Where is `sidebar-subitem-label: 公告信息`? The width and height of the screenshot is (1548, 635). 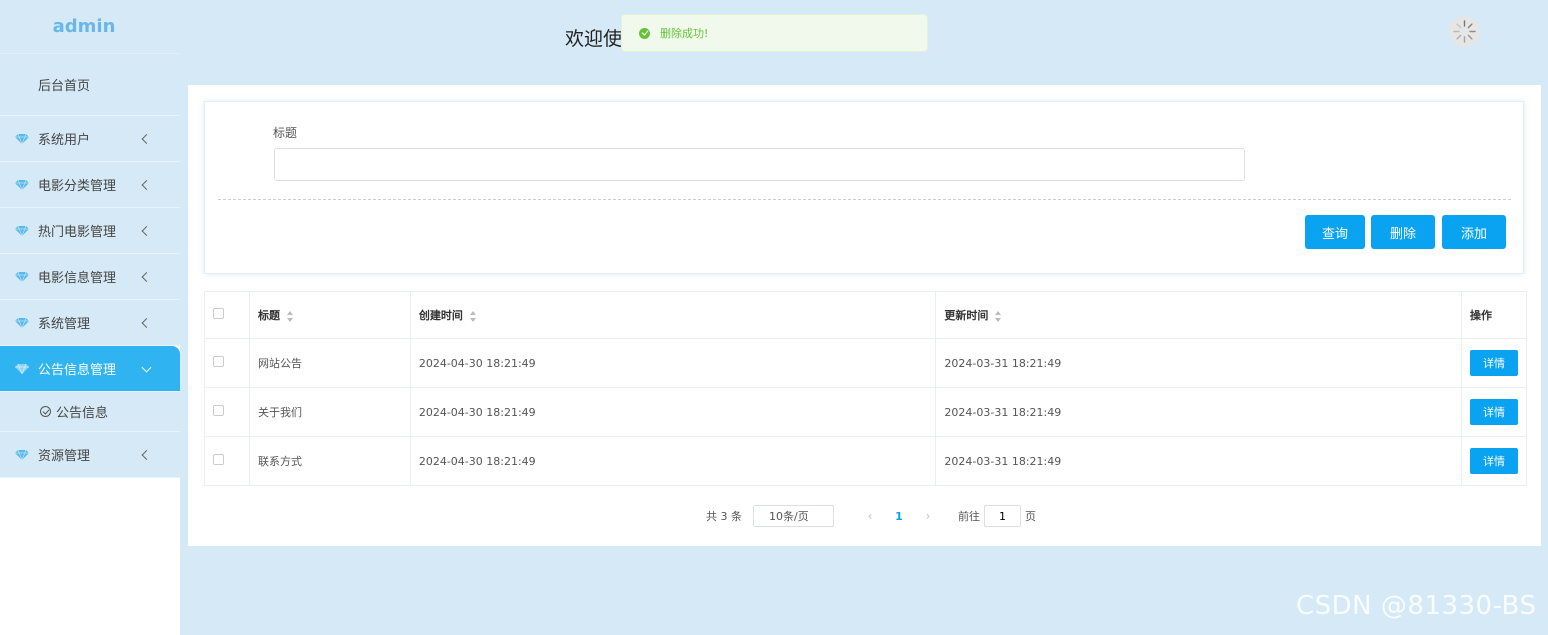
sidebar-subitem-label: 公告信息 is located at coordinates (82, 413).